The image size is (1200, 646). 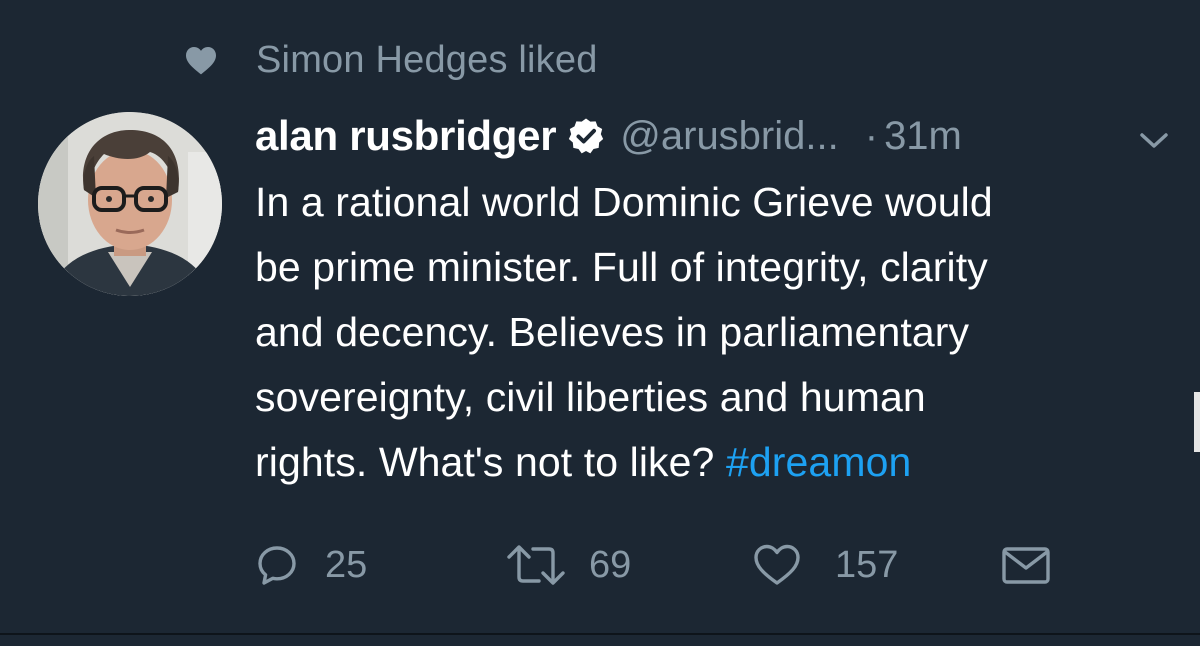 I want to click on avatar, so click(x=130, y=204).